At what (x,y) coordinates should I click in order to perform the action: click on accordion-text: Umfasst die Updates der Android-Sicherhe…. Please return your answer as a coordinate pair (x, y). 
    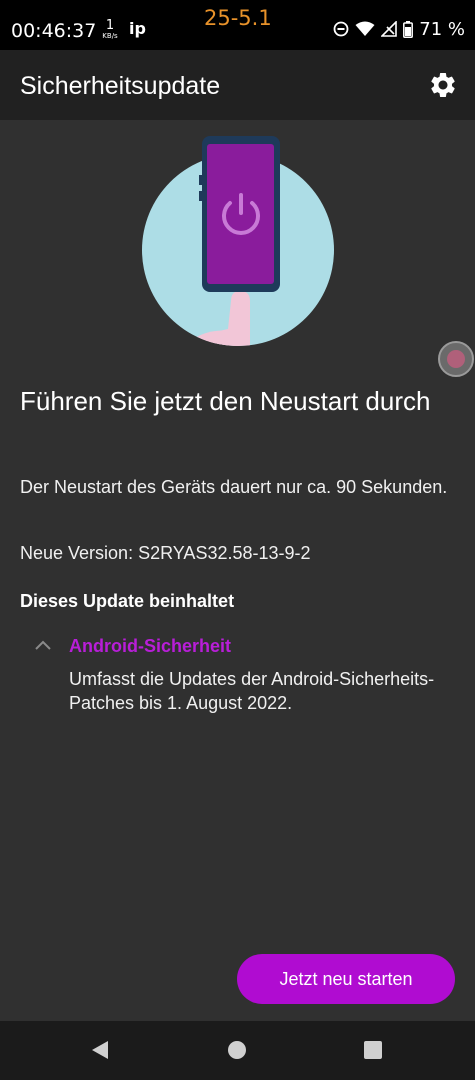
    Looking at the image, I should click on (252, 691).